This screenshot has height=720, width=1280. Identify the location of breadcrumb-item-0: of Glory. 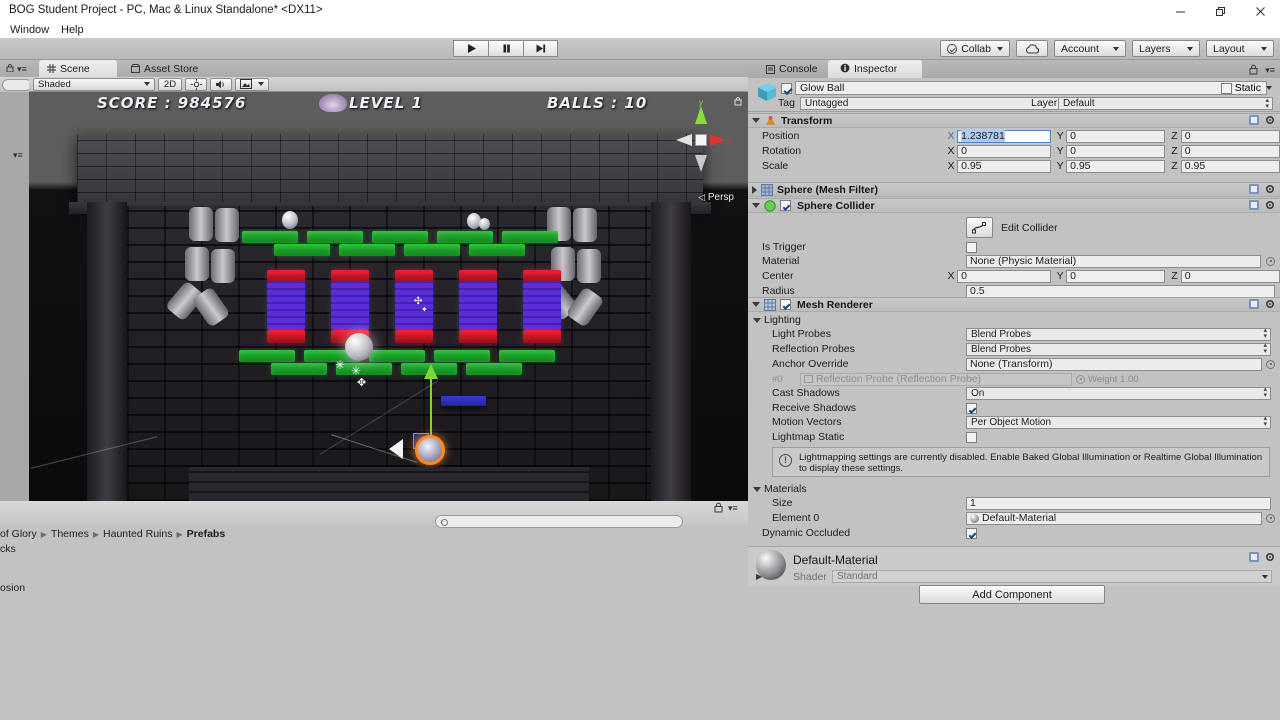
(18, 534).